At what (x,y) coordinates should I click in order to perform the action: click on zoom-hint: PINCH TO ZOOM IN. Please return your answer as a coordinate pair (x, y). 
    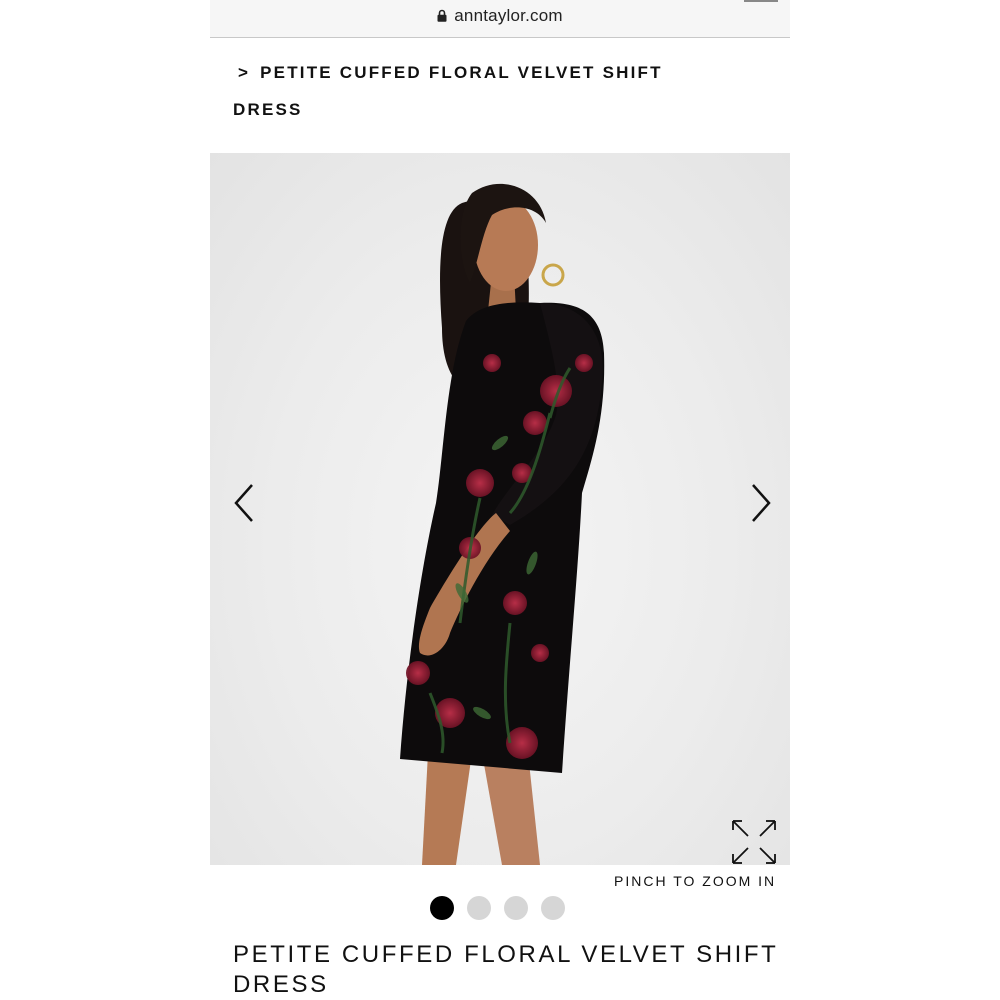
    Looking at the image, I should click on (695, 881).